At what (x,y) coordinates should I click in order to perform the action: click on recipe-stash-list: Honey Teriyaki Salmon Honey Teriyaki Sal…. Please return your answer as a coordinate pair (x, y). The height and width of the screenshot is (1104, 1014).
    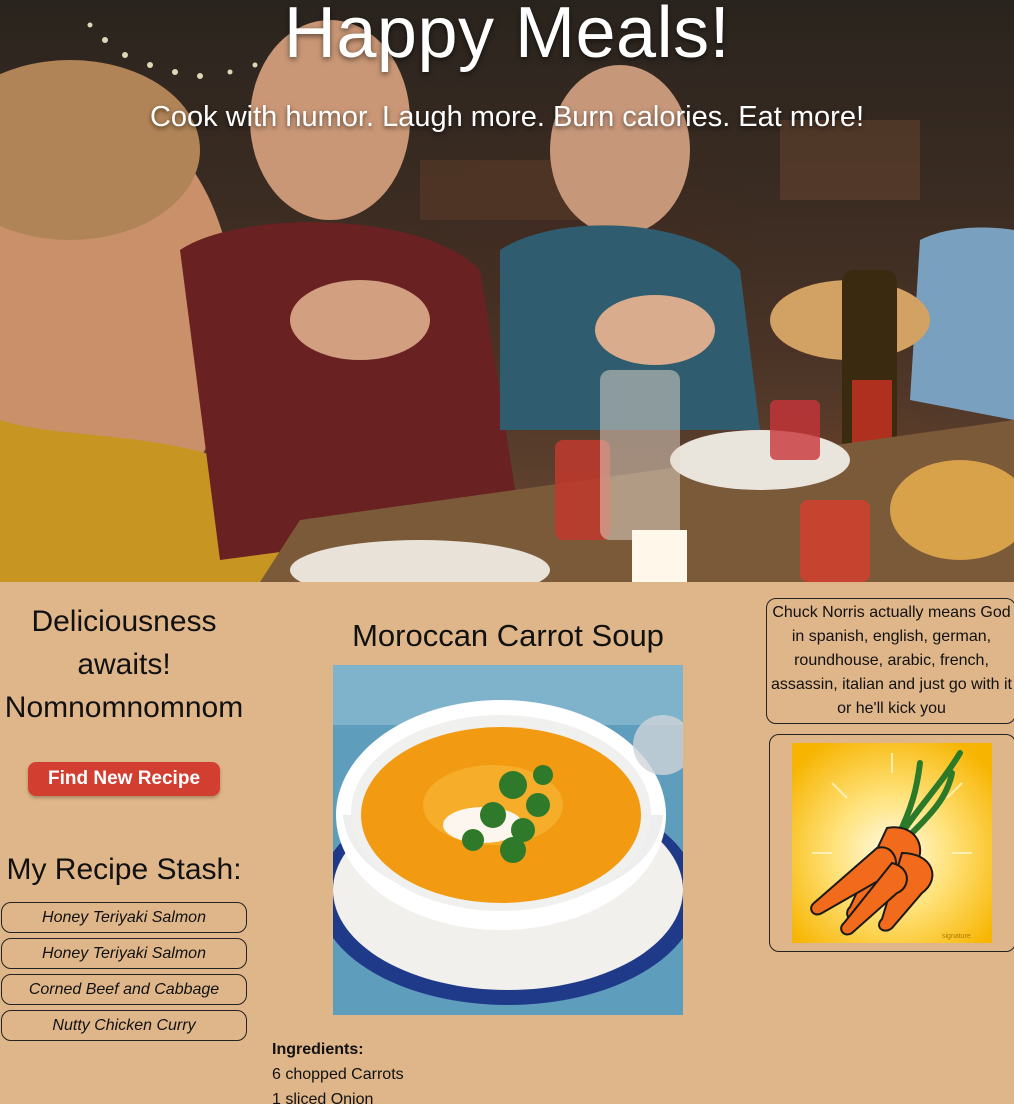
    Looking at the image, I should click on (124, 971).